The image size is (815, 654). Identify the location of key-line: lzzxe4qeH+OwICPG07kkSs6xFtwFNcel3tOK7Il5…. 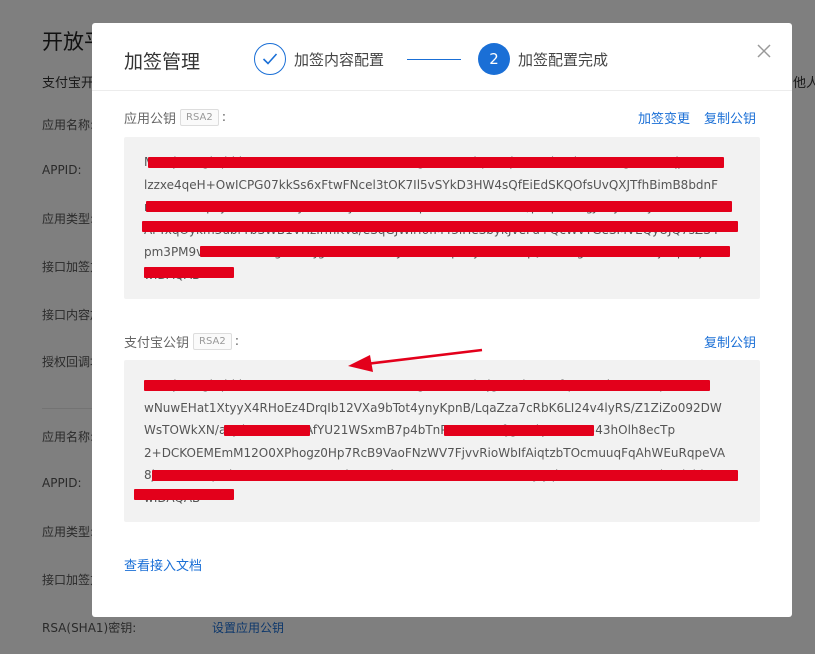
(431, 184).